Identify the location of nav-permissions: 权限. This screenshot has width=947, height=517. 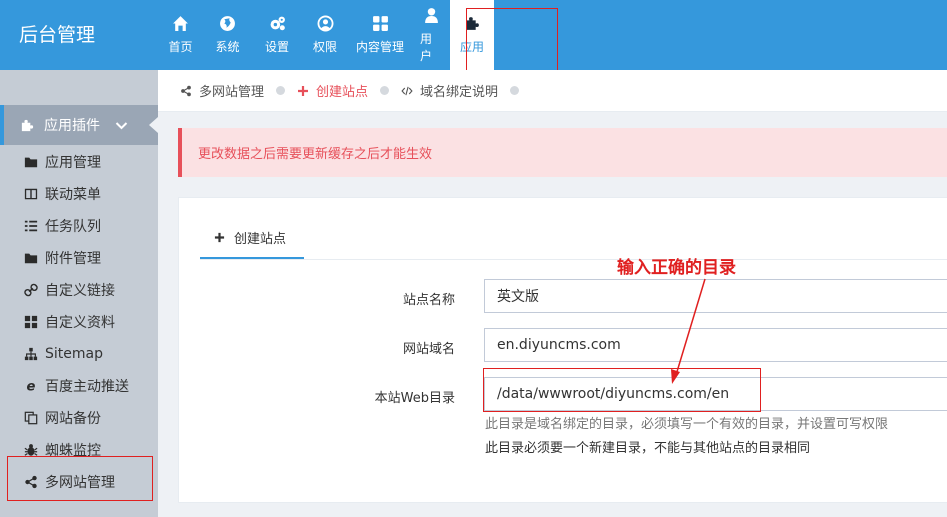
(325, 35).